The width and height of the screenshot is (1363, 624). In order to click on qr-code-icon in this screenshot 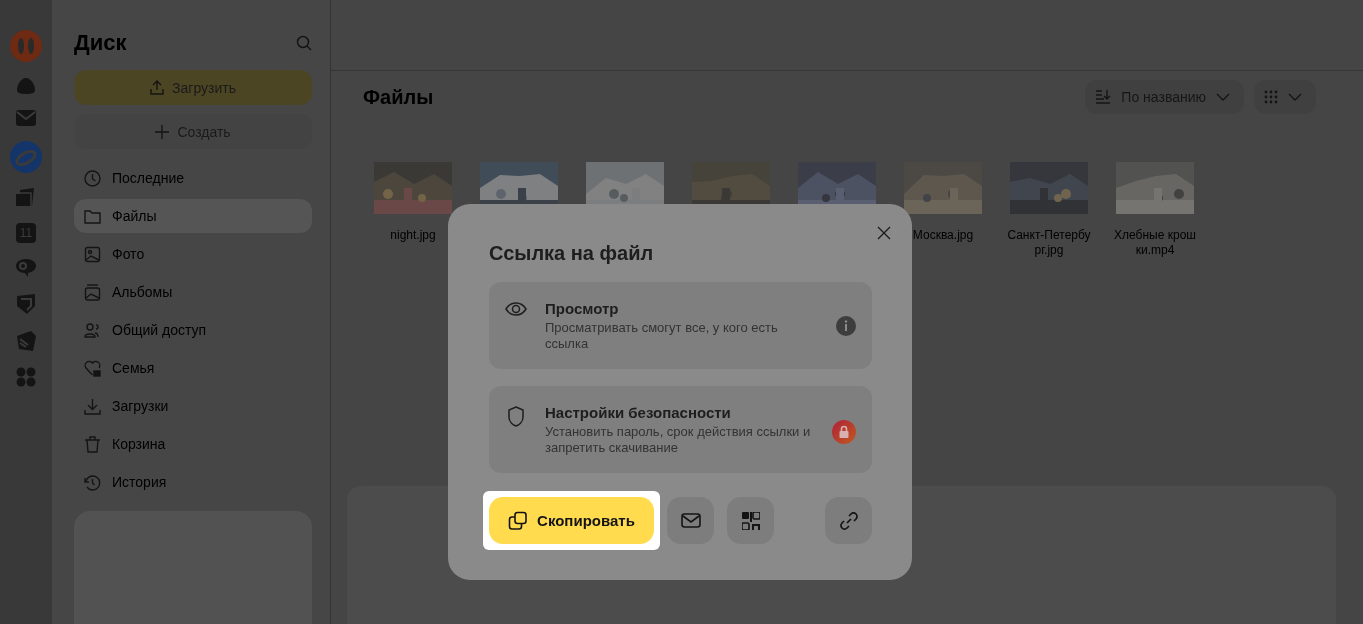, I will do `click(750, 520)`.